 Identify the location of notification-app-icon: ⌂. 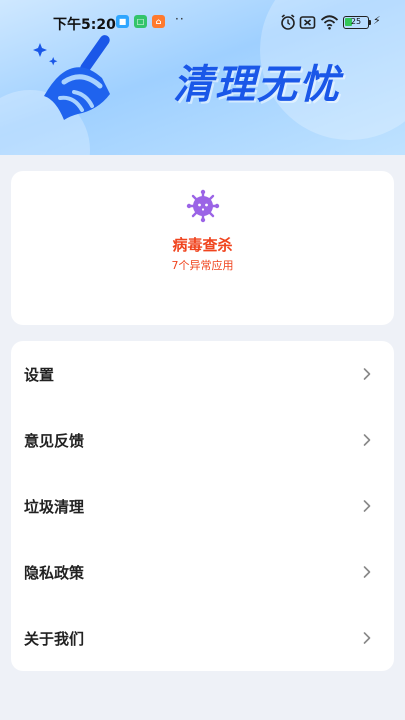
(158, 21).